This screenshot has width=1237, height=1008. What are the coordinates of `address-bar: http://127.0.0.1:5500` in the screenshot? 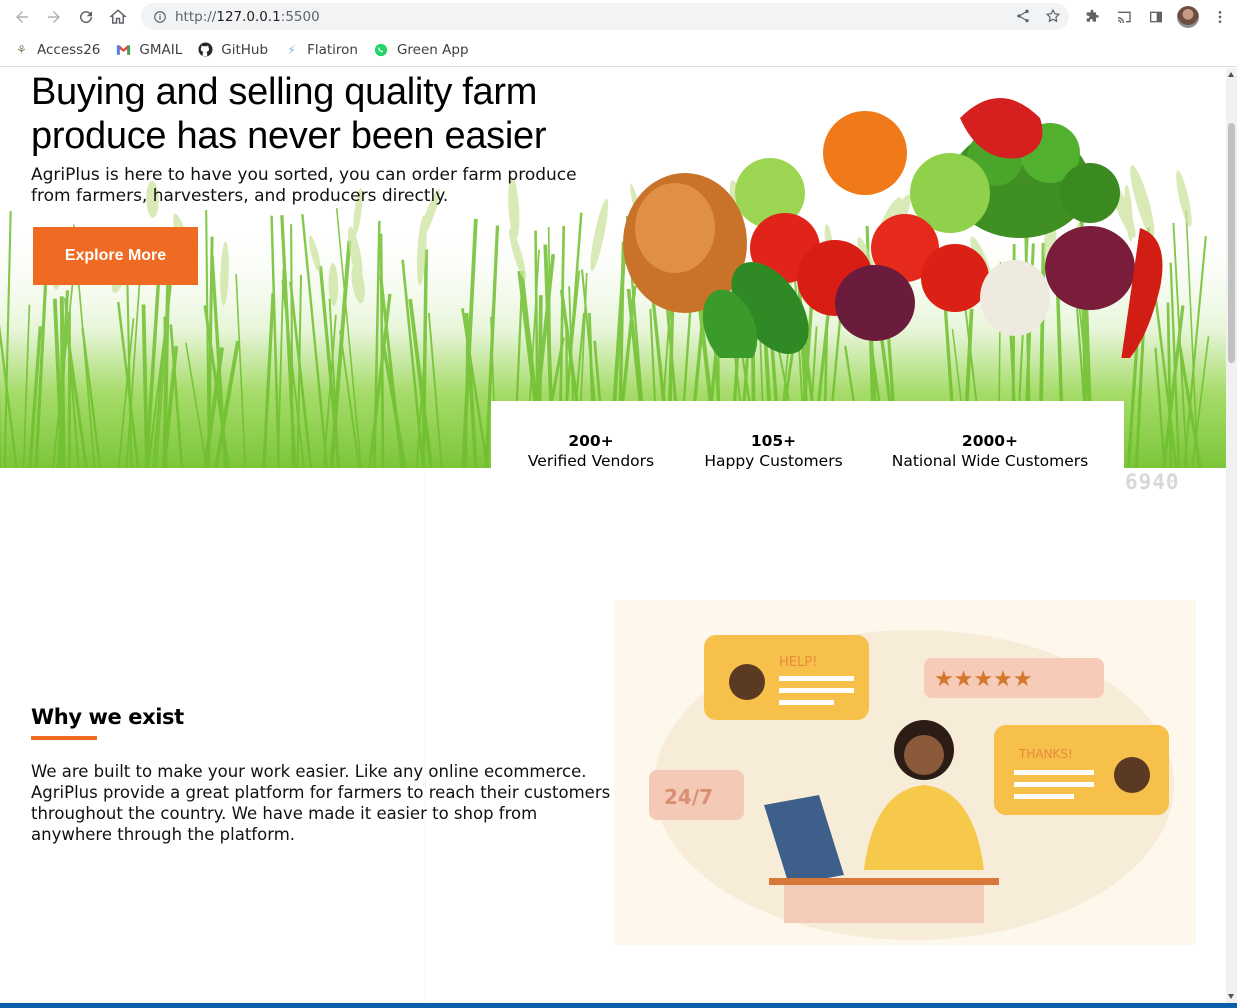 It's located at (605, 16).